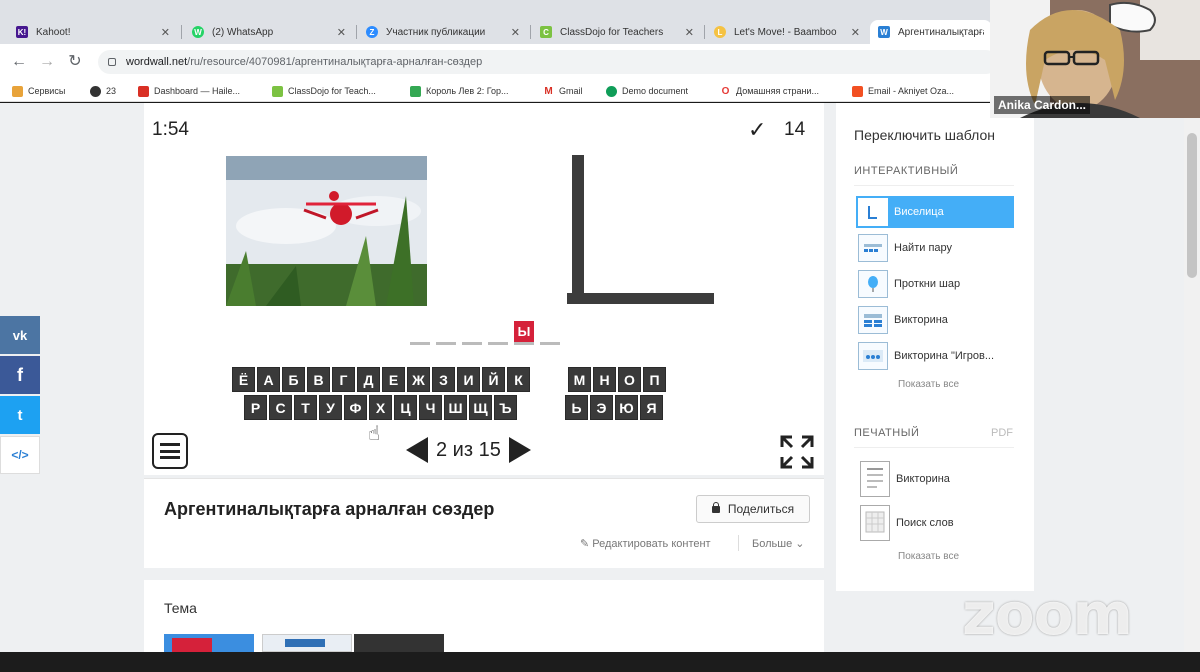 The width and height of the screenshot is (1200, 672). Describe the element at coordinates (925, 523) in the screenshot. I see `word-search-label: Поиск слов` at that location.